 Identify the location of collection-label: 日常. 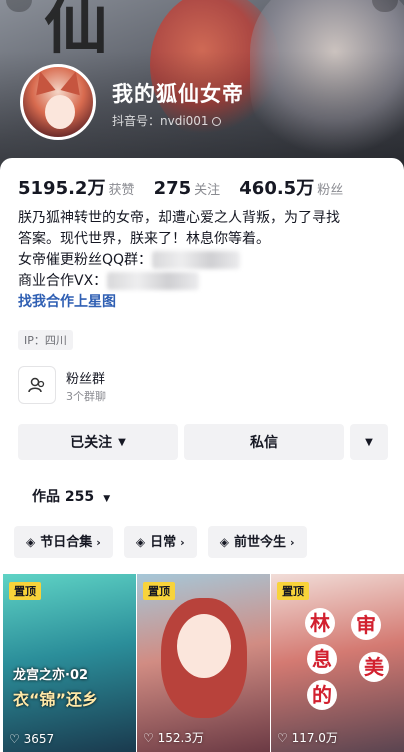
(163, 542).